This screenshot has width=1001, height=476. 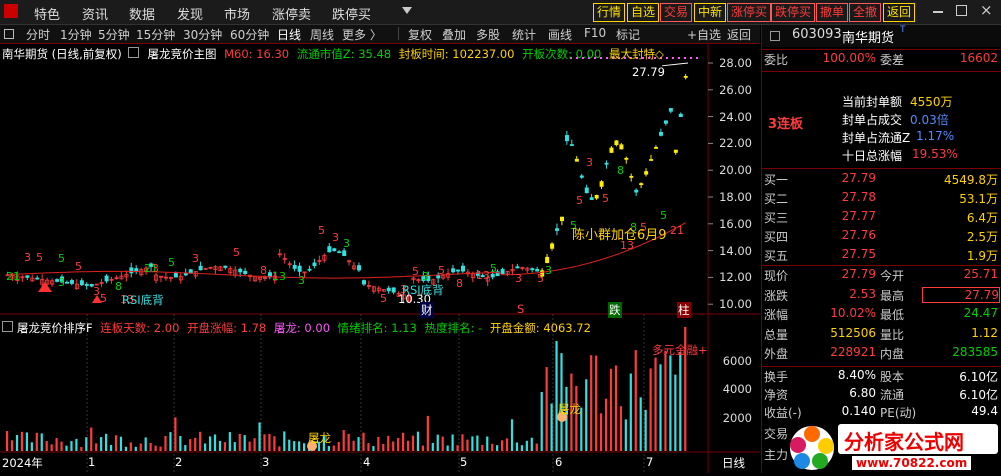 What do you see at coordinates (899, 12) in the screenshot?
I see `btn-back: 返回` at bounding box center [899, 12].